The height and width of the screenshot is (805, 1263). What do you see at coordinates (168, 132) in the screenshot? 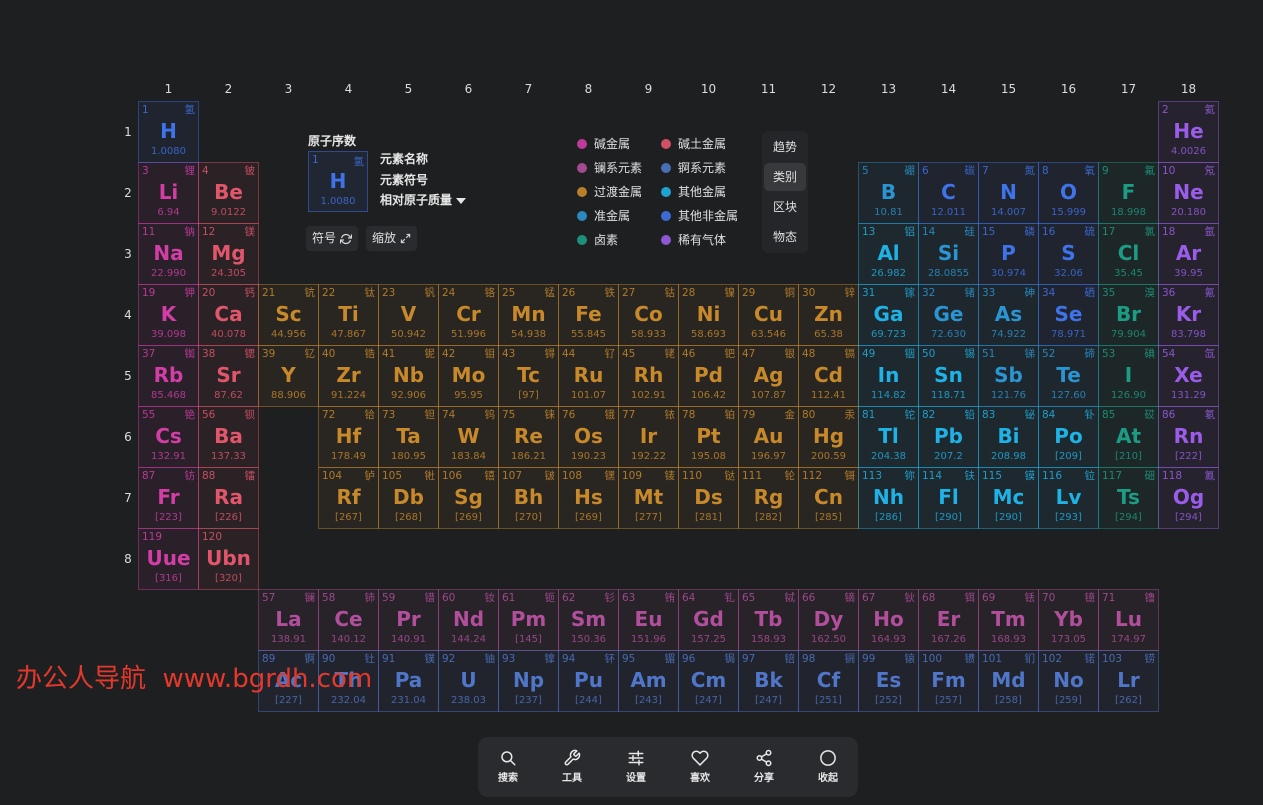
I see `element-cell-h: 1 氢 H 1.0080` at bounding box center [168, 132].